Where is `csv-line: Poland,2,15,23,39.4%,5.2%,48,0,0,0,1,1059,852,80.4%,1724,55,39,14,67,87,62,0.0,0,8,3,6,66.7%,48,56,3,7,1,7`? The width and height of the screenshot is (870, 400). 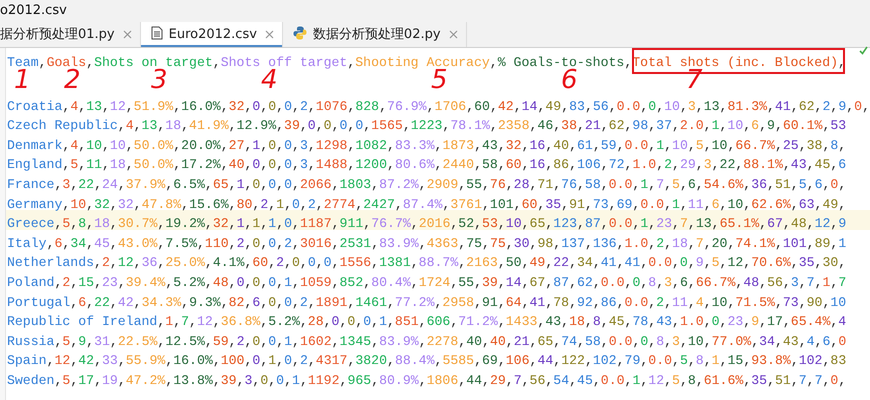
csv-line: Poland,2,15,23,39.4%,5.2%,48,0,0,0,1,1059,852,80.4%,1724,55,39,14,67,87,62,0.0,0,8,3,6,66.7%,48,56,3,7,1,7 is located at coordinates (426, 283).